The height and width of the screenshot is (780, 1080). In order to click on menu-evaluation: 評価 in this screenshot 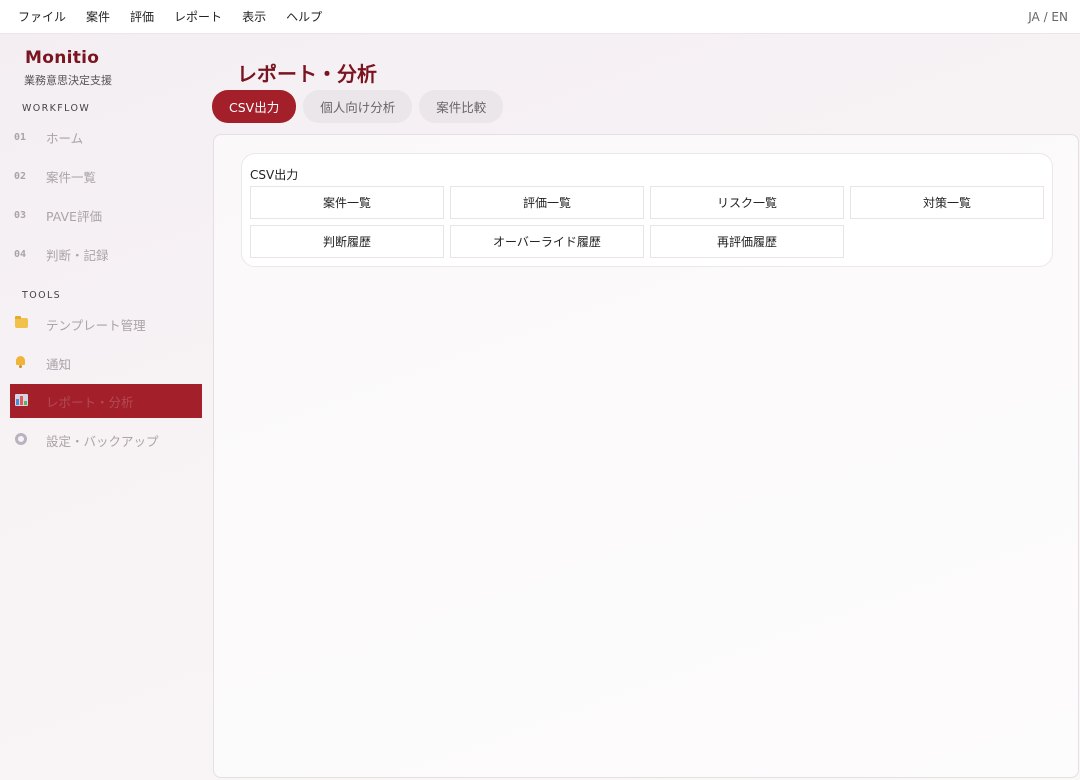, I will do `click(142, 17)`.